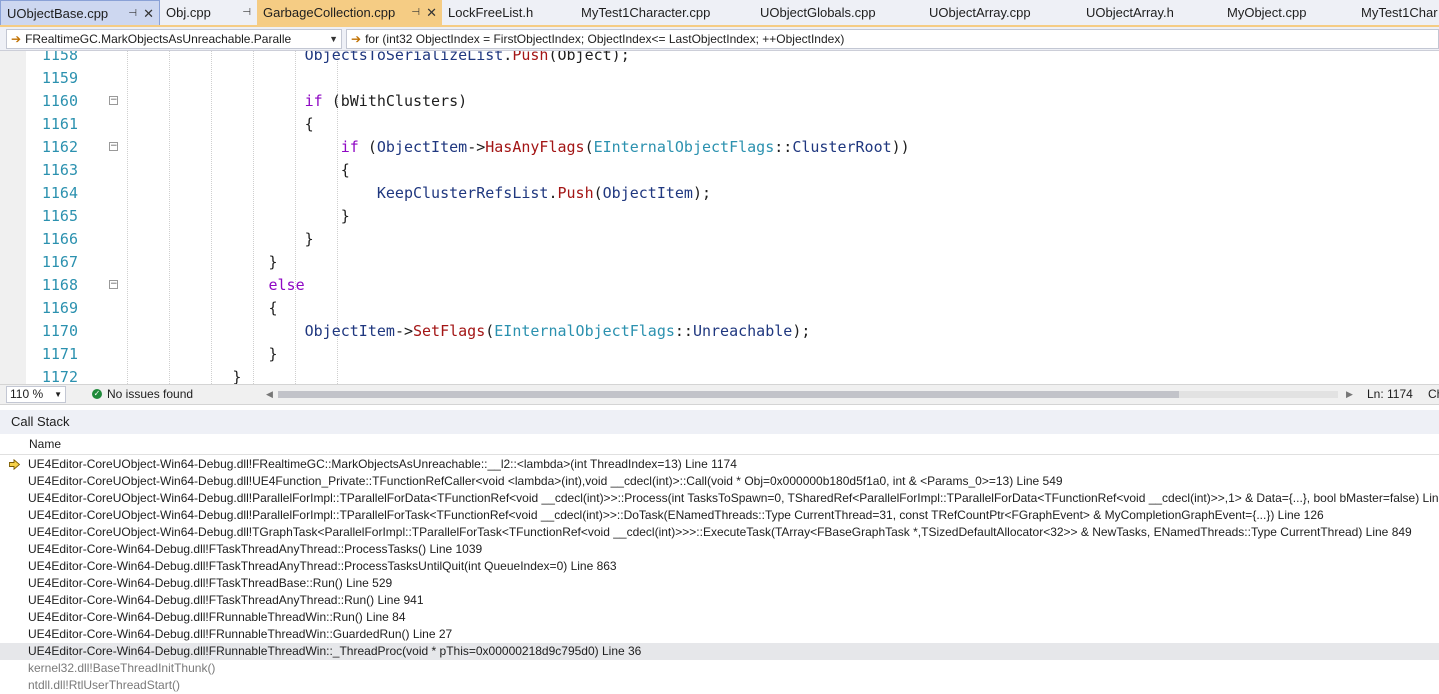 This screenshot has height=694, width=1439. I want to click on name-column-header: Name, so click(45, 444).